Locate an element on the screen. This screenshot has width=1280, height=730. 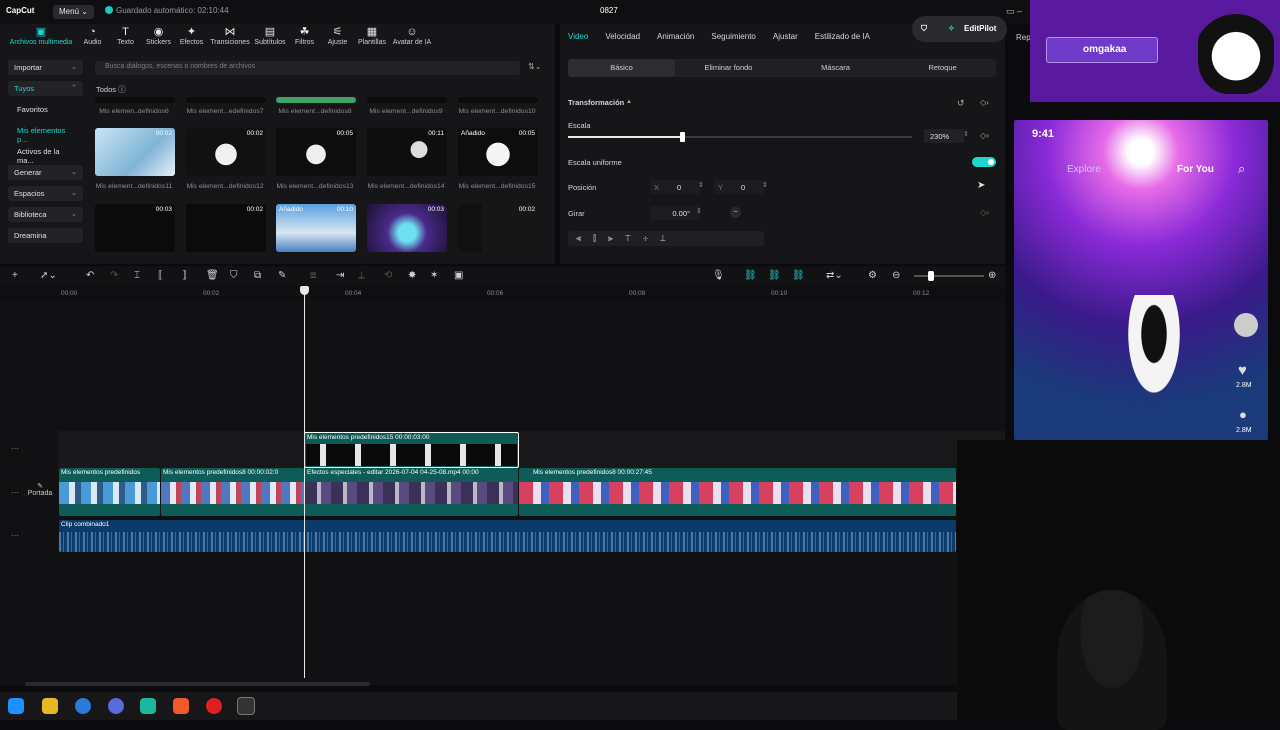
subtab-basic: Básico is located at coordinates (621, 68).